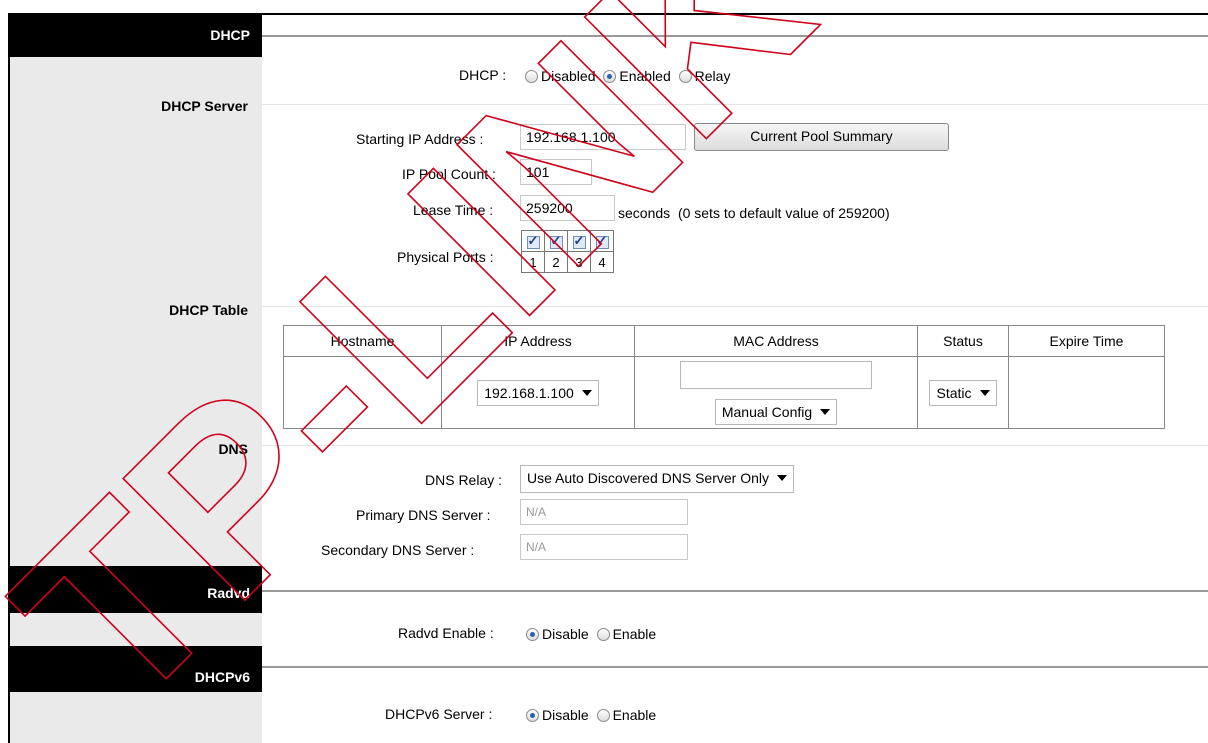 Image resolution: width=1208 pixels, height=743 pixels. What do you see at coordinates (776, 374) in the screenshot?
I see `mac-address-input` at bounding box center [776, 374].